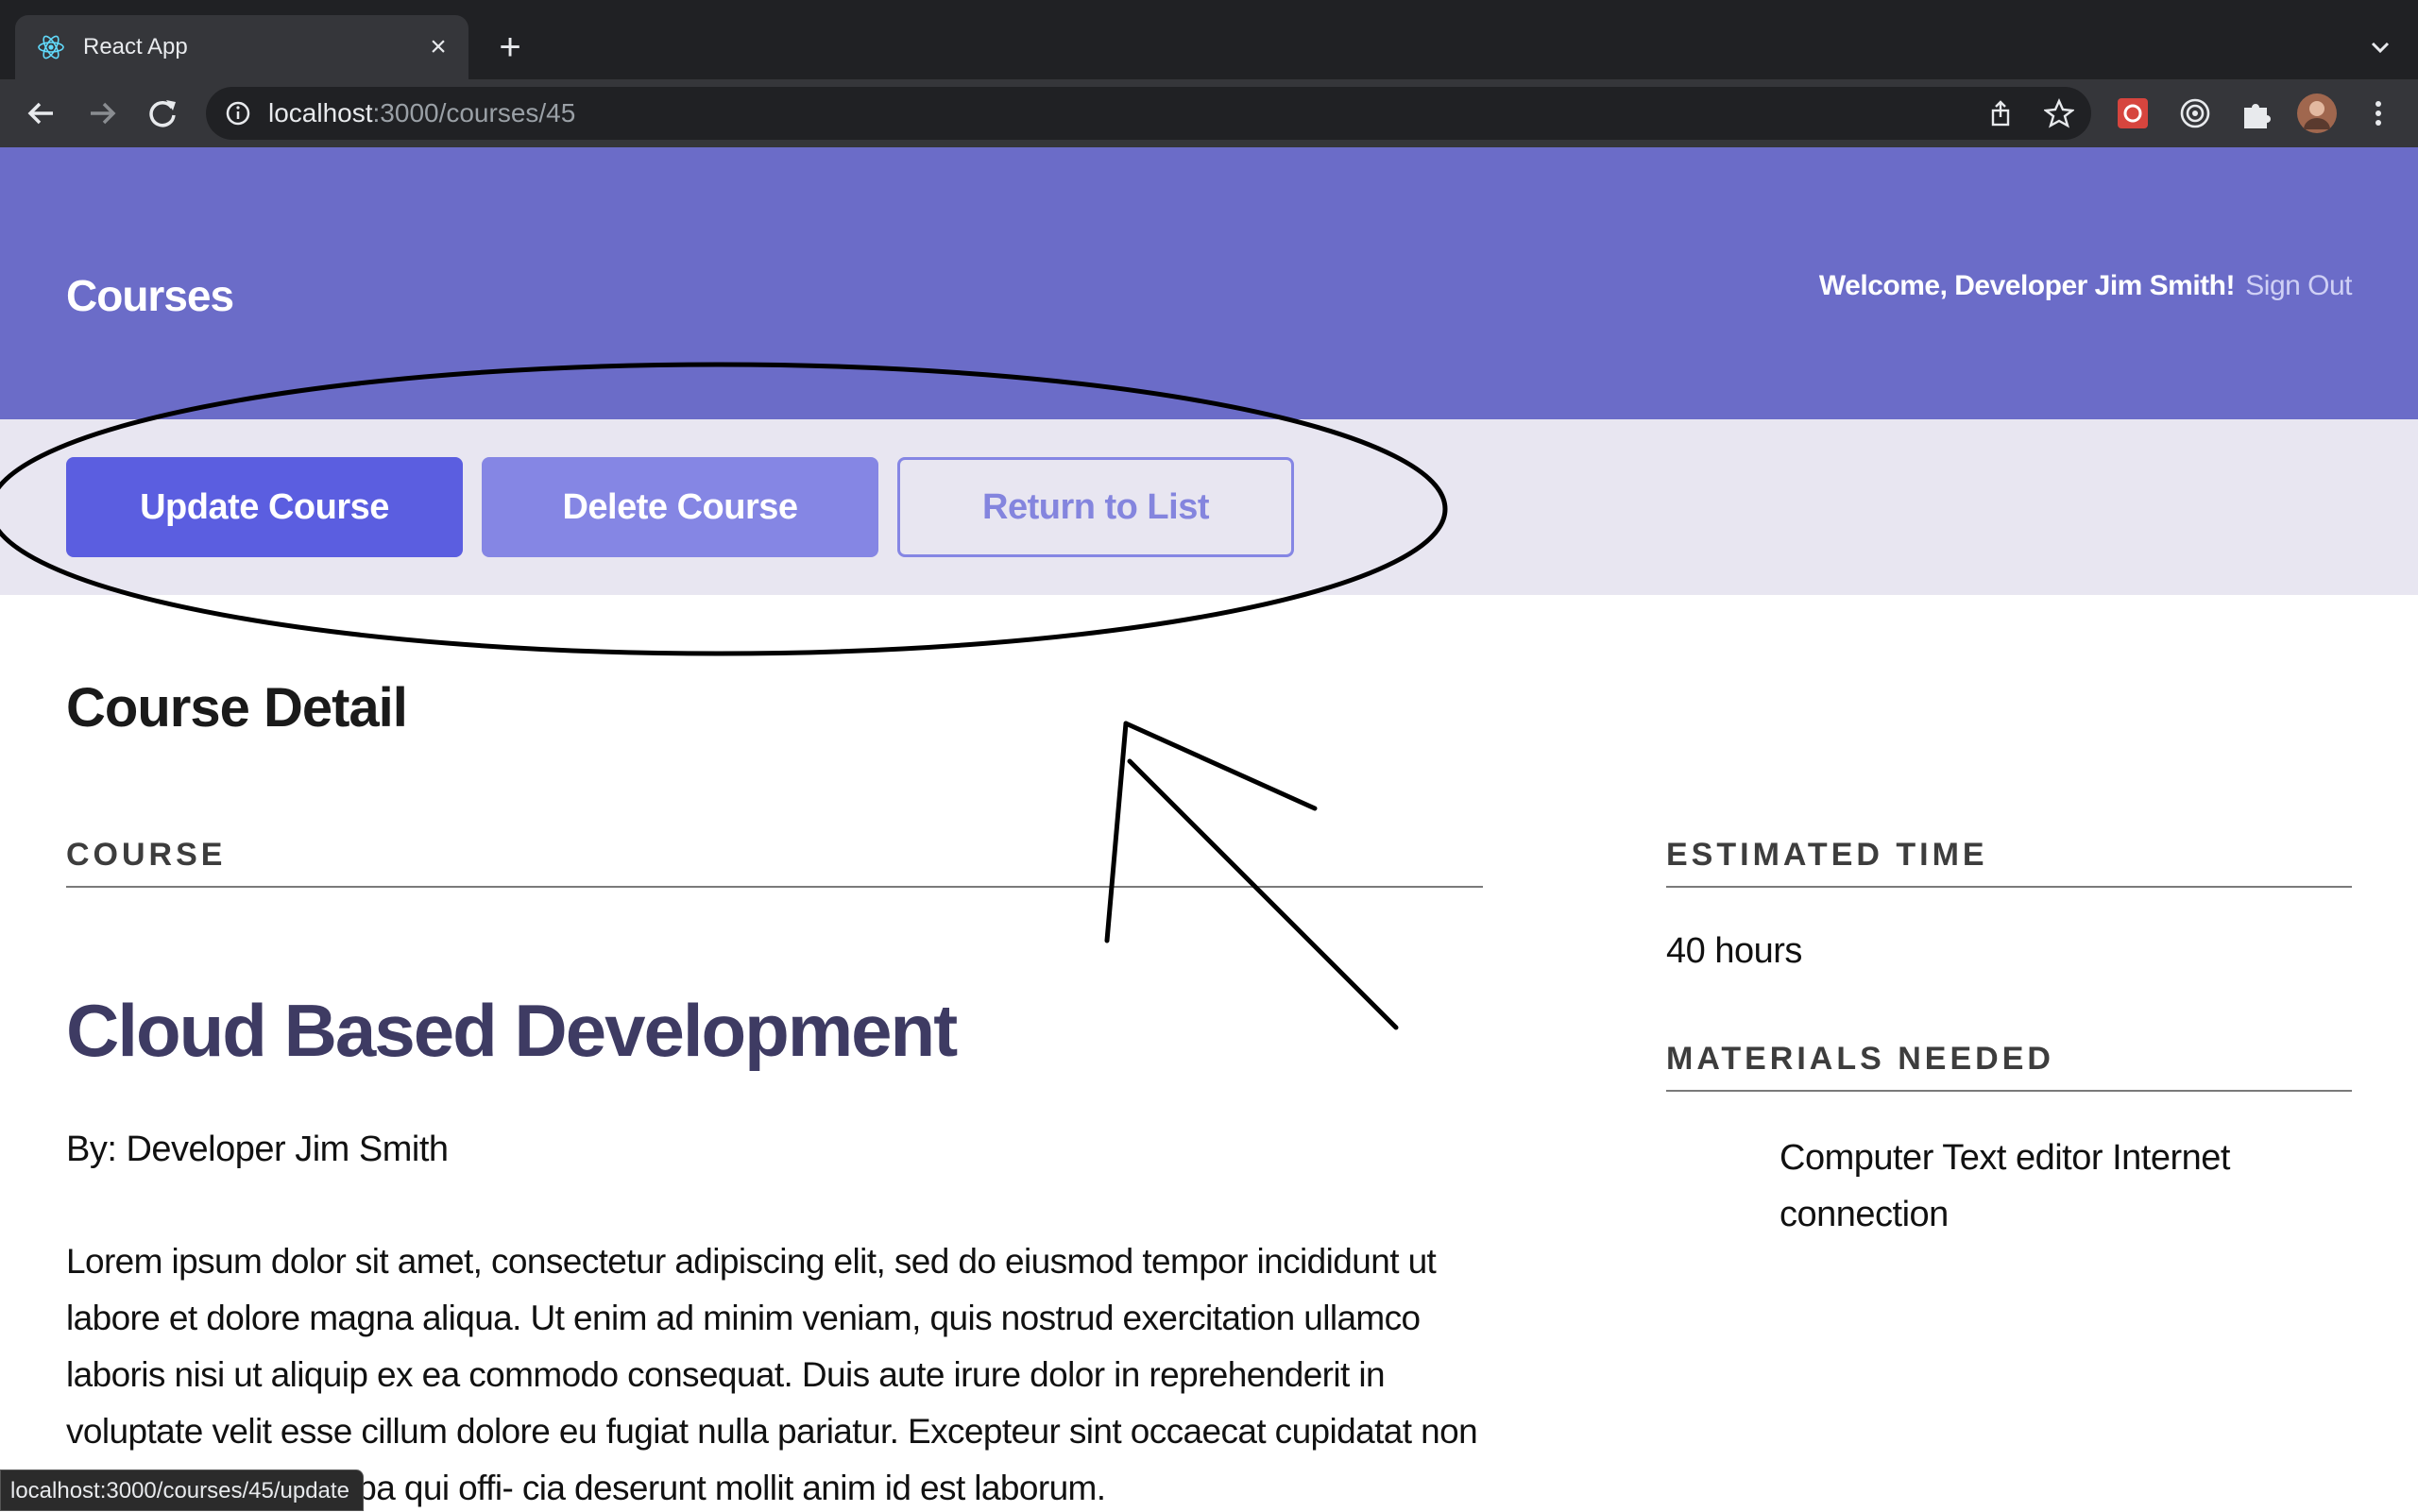 This screenshot has width=2418, height=1512. I want to click on time-divider, so click(2009, 887).